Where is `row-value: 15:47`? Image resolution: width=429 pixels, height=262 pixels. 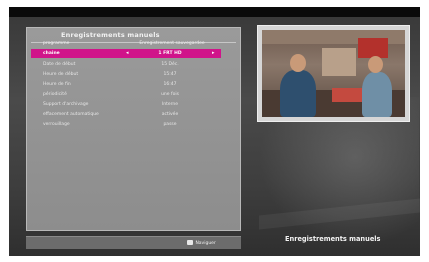 row-value: 15:47 is located at coordinates (170, 74).